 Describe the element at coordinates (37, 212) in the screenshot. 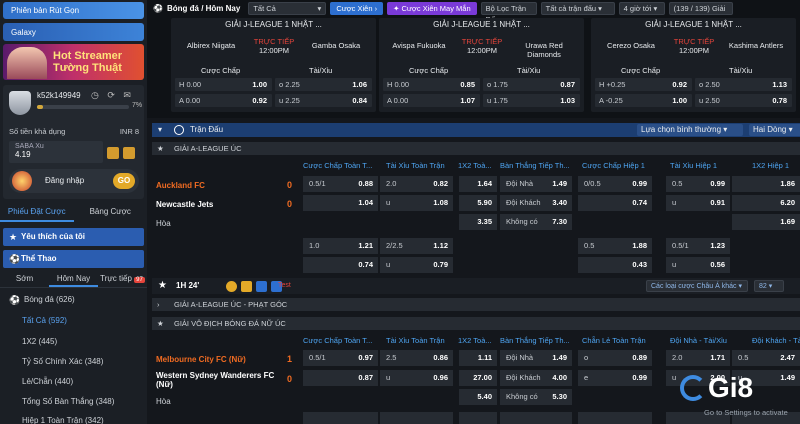

I see `tab-betslip: Phiếu Đặt Cược` at that location.